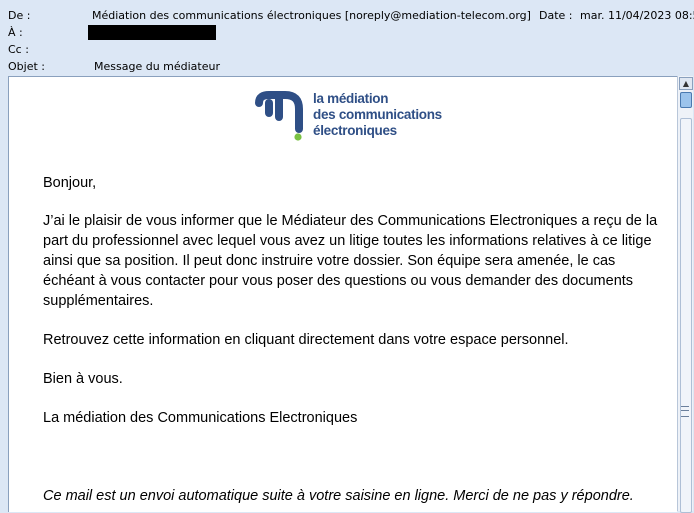 This screenshot has height=513, width=694. Describe the element at coordinates (686, 315) in the screenshot. I see `scroll-track` at that location.